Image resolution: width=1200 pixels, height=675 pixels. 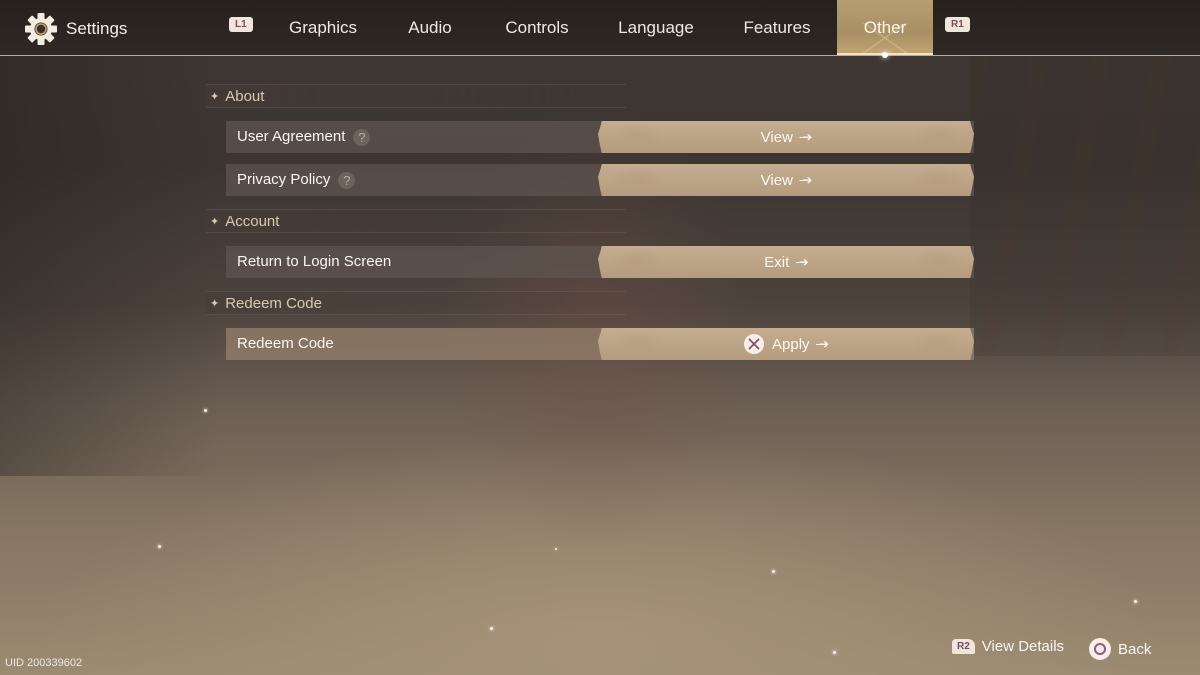 I want to click on tab-language: Language, so click(x=656, y=27).